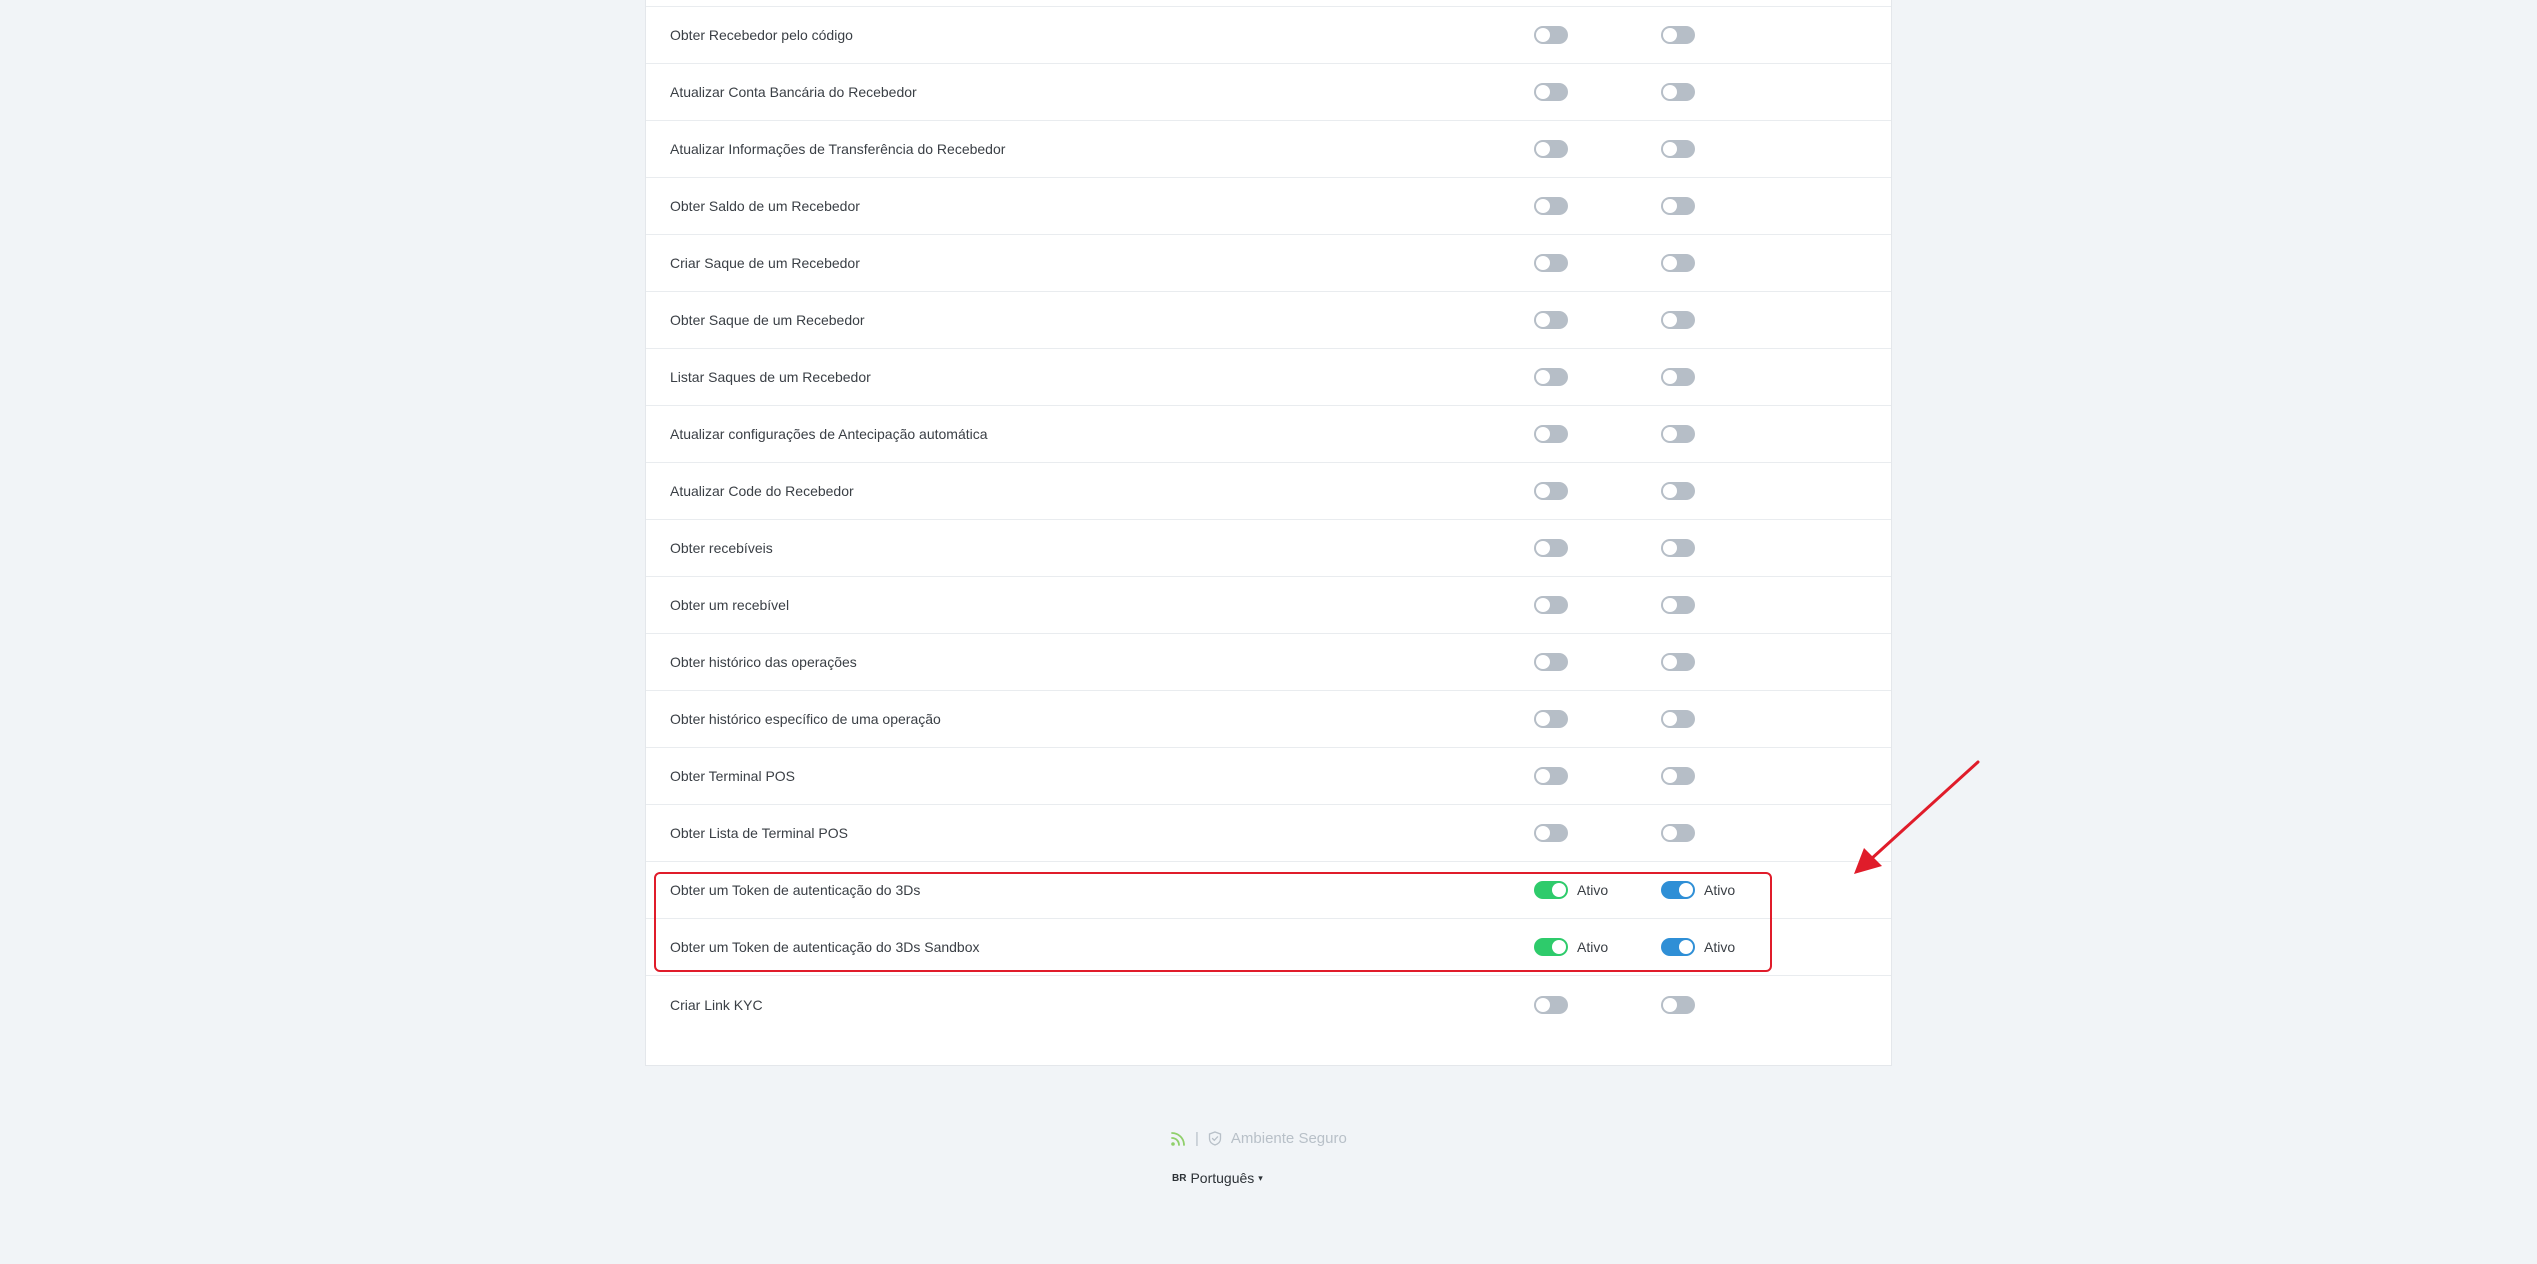  What do you see at coordinates (765, 263) in the screenshot?
I see `permission-label: Criar Saque de um Recebedor` at bounding box center [765, 263].